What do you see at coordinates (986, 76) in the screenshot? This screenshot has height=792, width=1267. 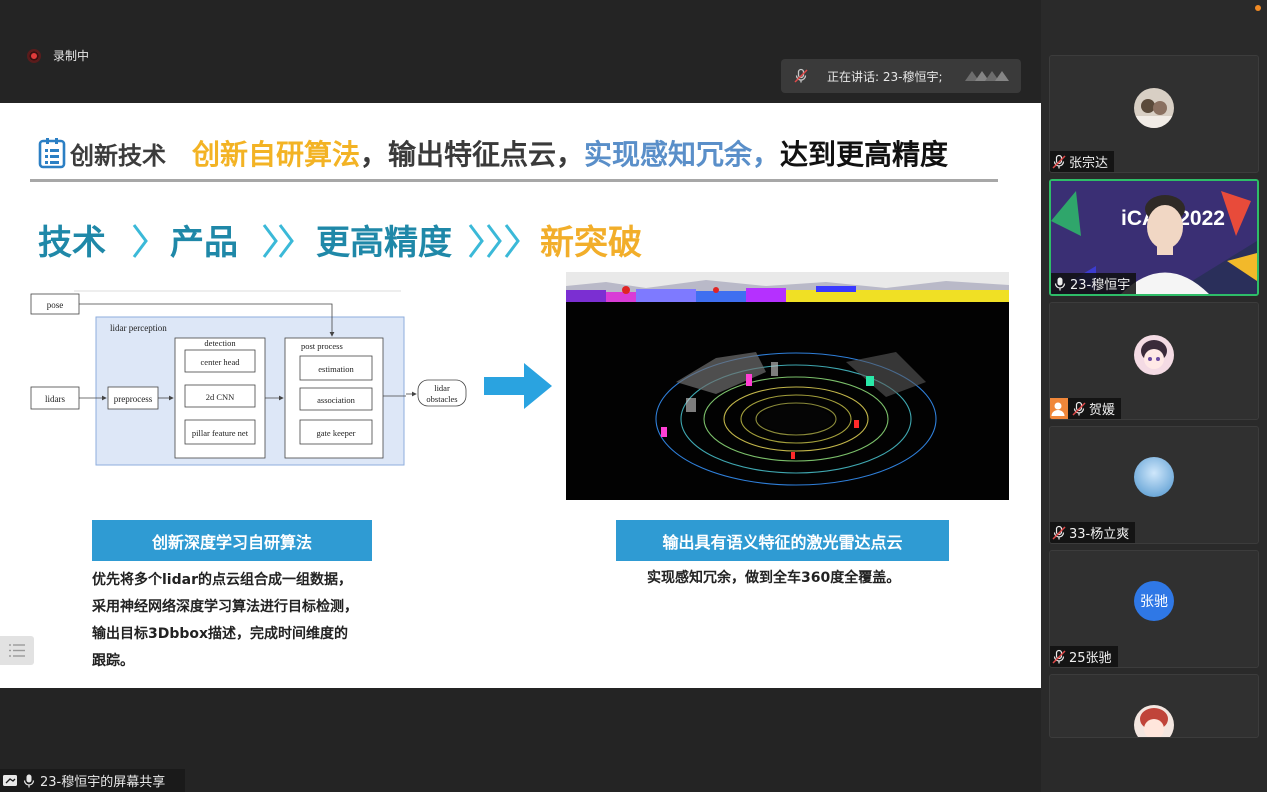 I see `logo-icon` at bounding box center [986, 76].